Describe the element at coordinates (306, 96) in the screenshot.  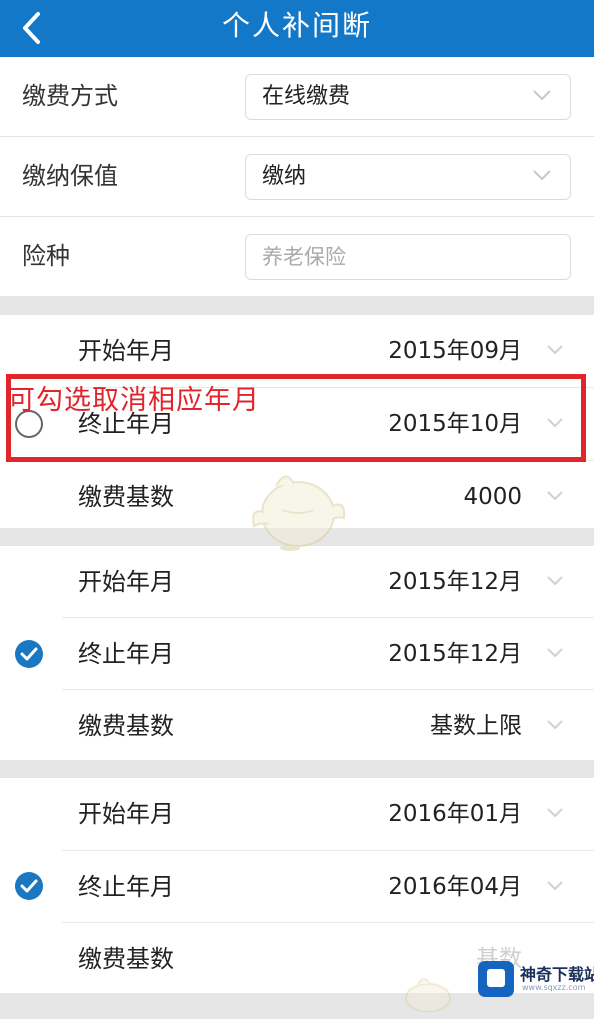
I see `payment-method-value: 在线缴费` at that location.